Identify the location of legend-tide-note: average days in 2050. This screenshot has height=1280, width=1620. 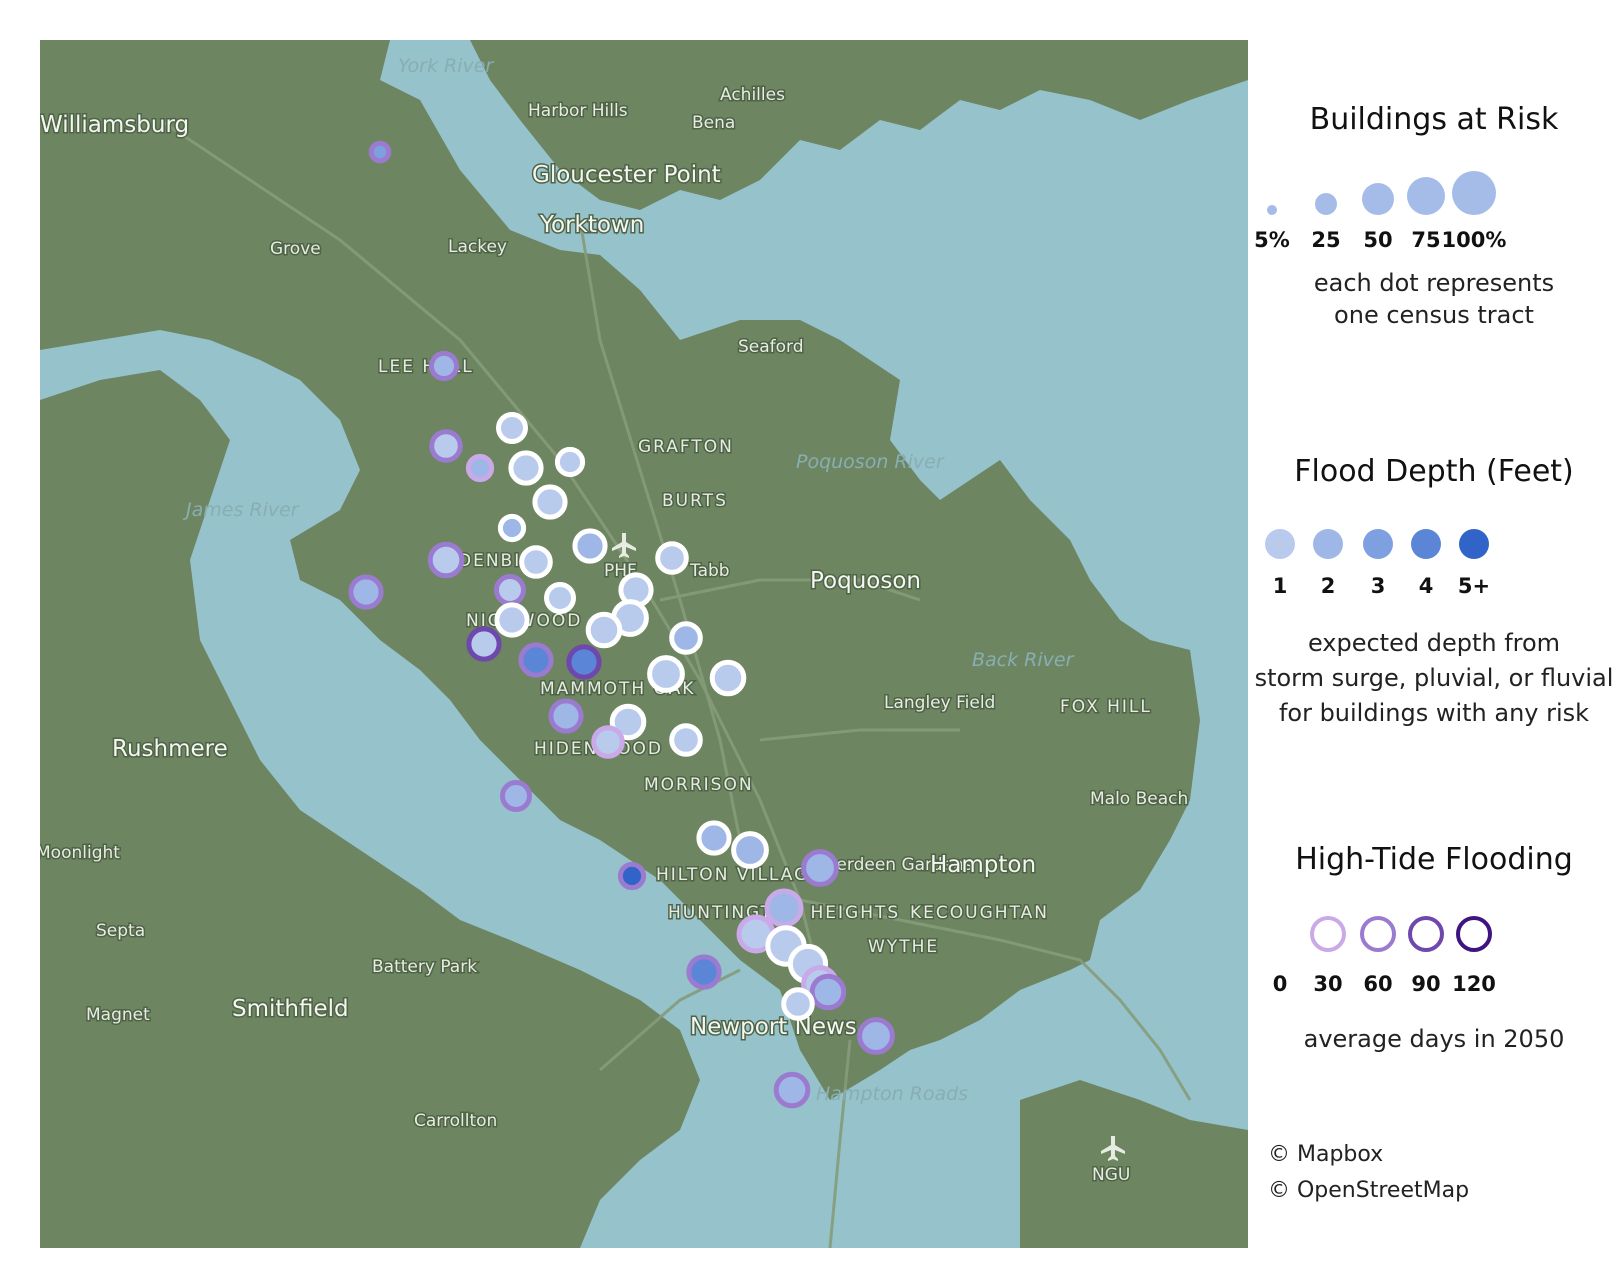
(1434, 1039).